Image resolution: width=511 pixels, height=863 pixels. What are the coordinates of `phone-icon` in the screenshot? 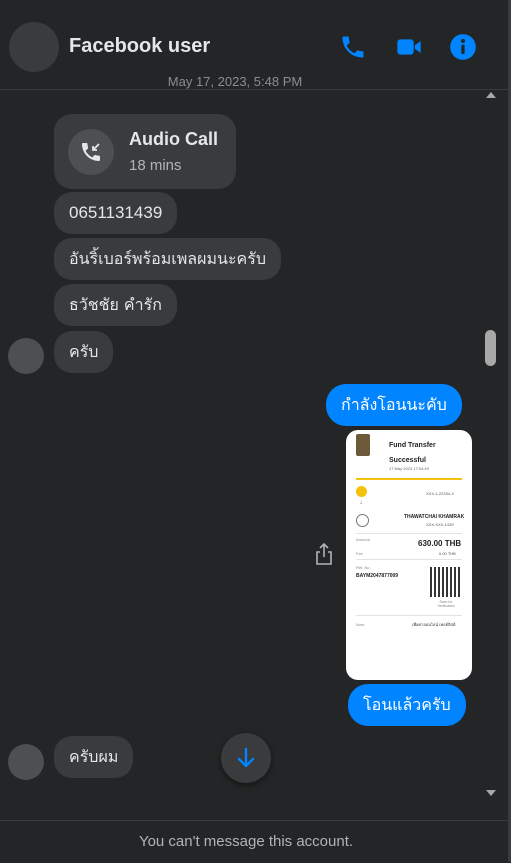 It's located at (353, 47).